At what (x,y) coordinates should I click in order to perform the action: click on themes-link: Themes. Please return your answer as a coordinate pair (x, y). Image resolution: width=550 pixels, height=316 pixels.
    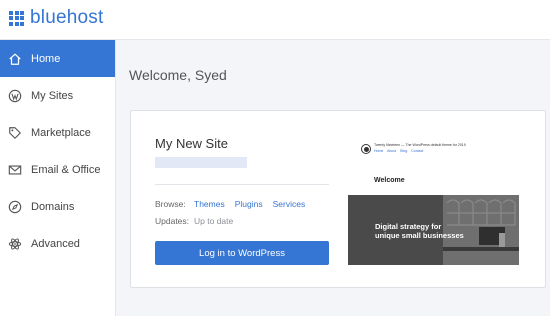
    Looking at the image, I should click on (209, 204).